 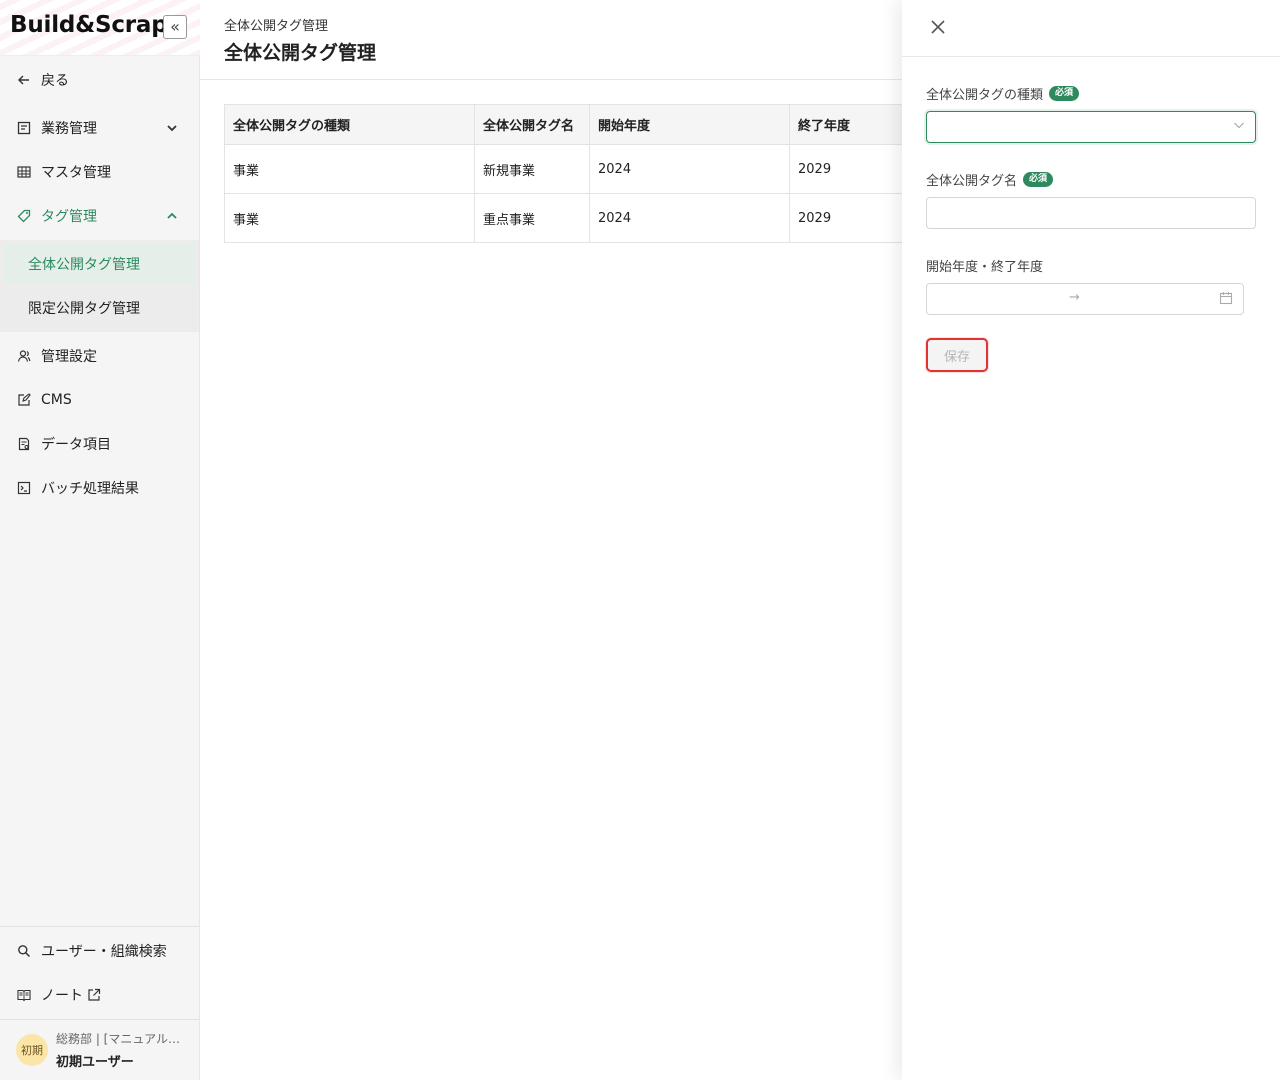 What do you see at coordinates (69, 217) in the screenshot?
I see `sidebar-item-label: タグ管理` at bounding box center [69, 217].